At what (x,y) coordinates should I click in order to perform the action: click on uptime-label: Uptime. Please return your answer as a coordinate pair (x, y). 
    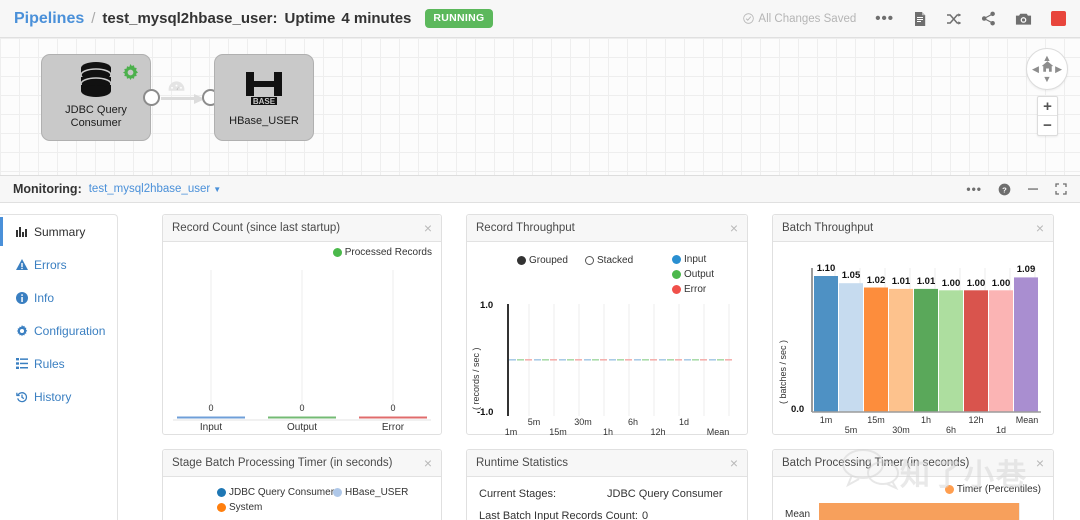
    Looking at the image, I should click on (310, 18).